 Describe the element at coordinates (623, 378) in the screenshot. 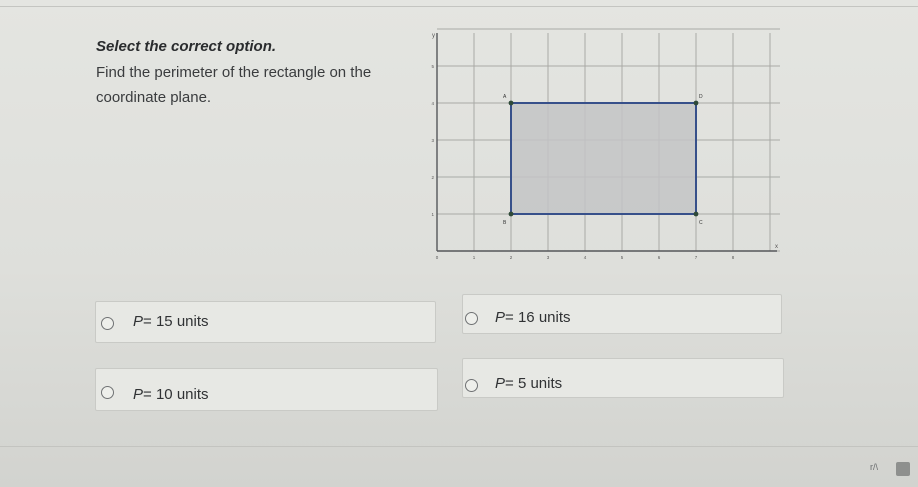

I see `option-p-5: P= 5 units` at that location.